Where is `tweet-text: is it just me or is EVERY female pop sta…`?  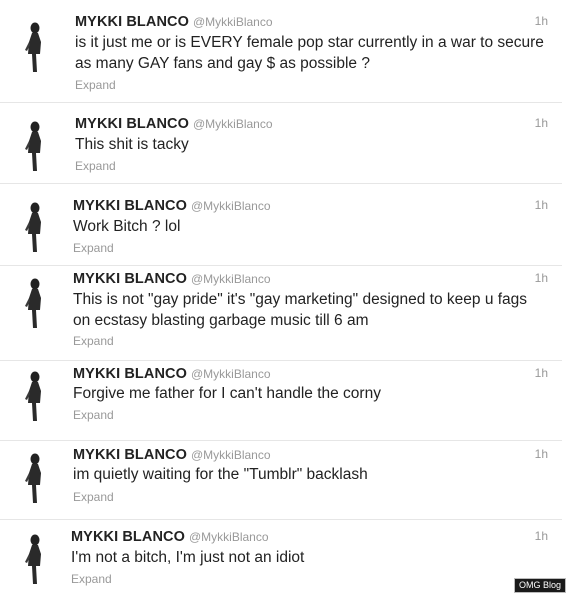
tweet-text: is it just me or is EVERY female pop sta… is located at coordinates (309, 53).